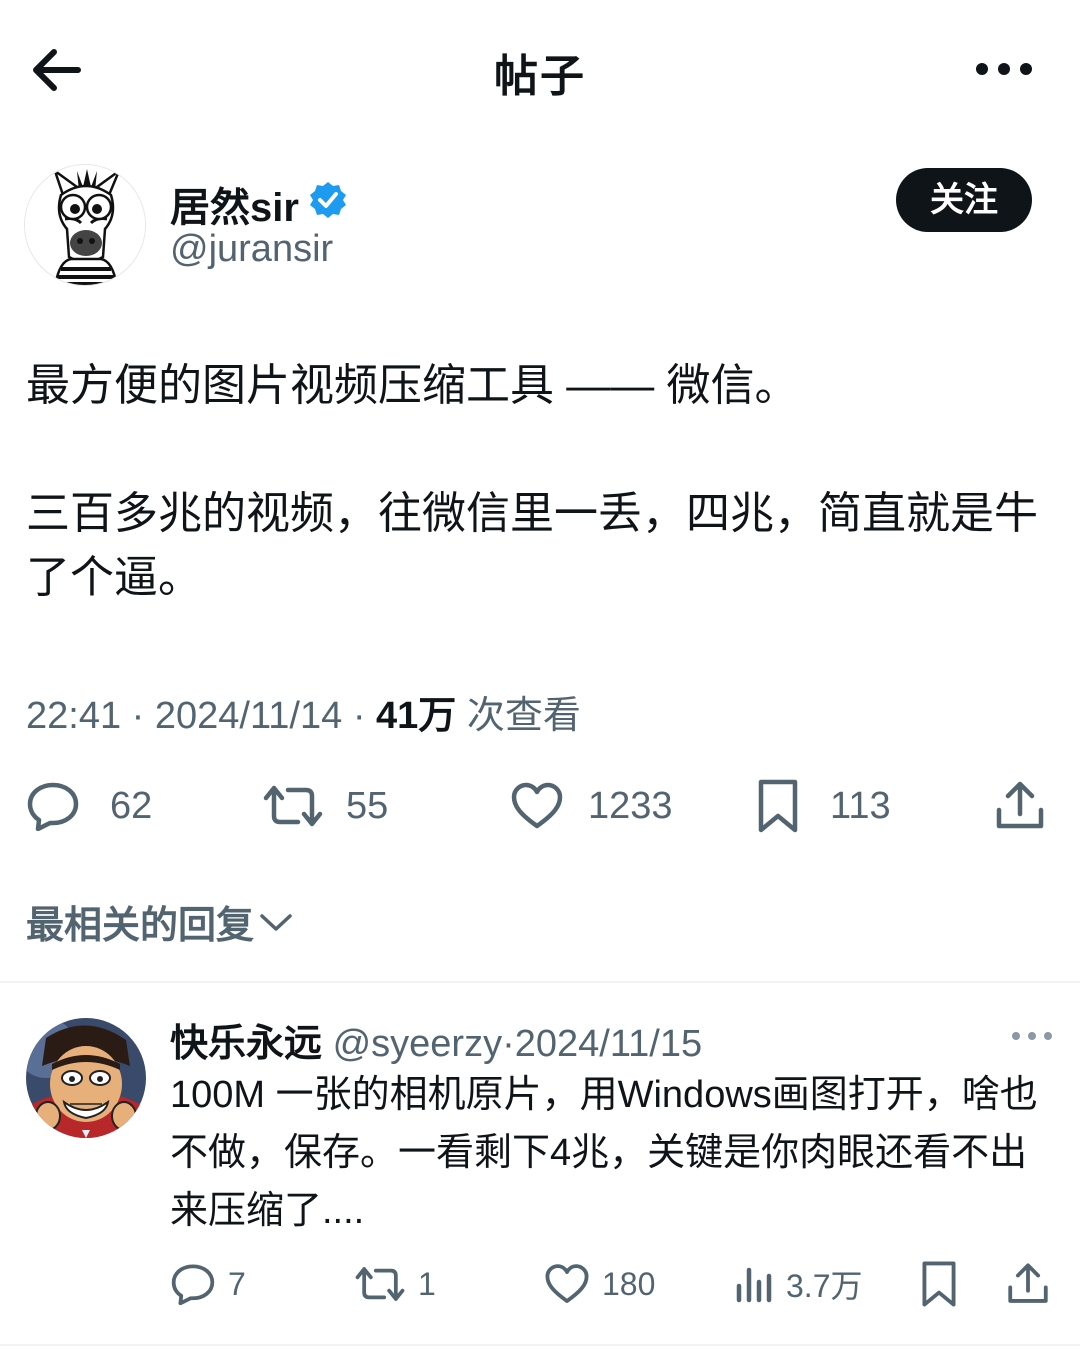 This screenshot has width=1080, height=1350. Describe the element at coordinates (89, 806) in the screenshot. I see `reply-button: 62` at that location.